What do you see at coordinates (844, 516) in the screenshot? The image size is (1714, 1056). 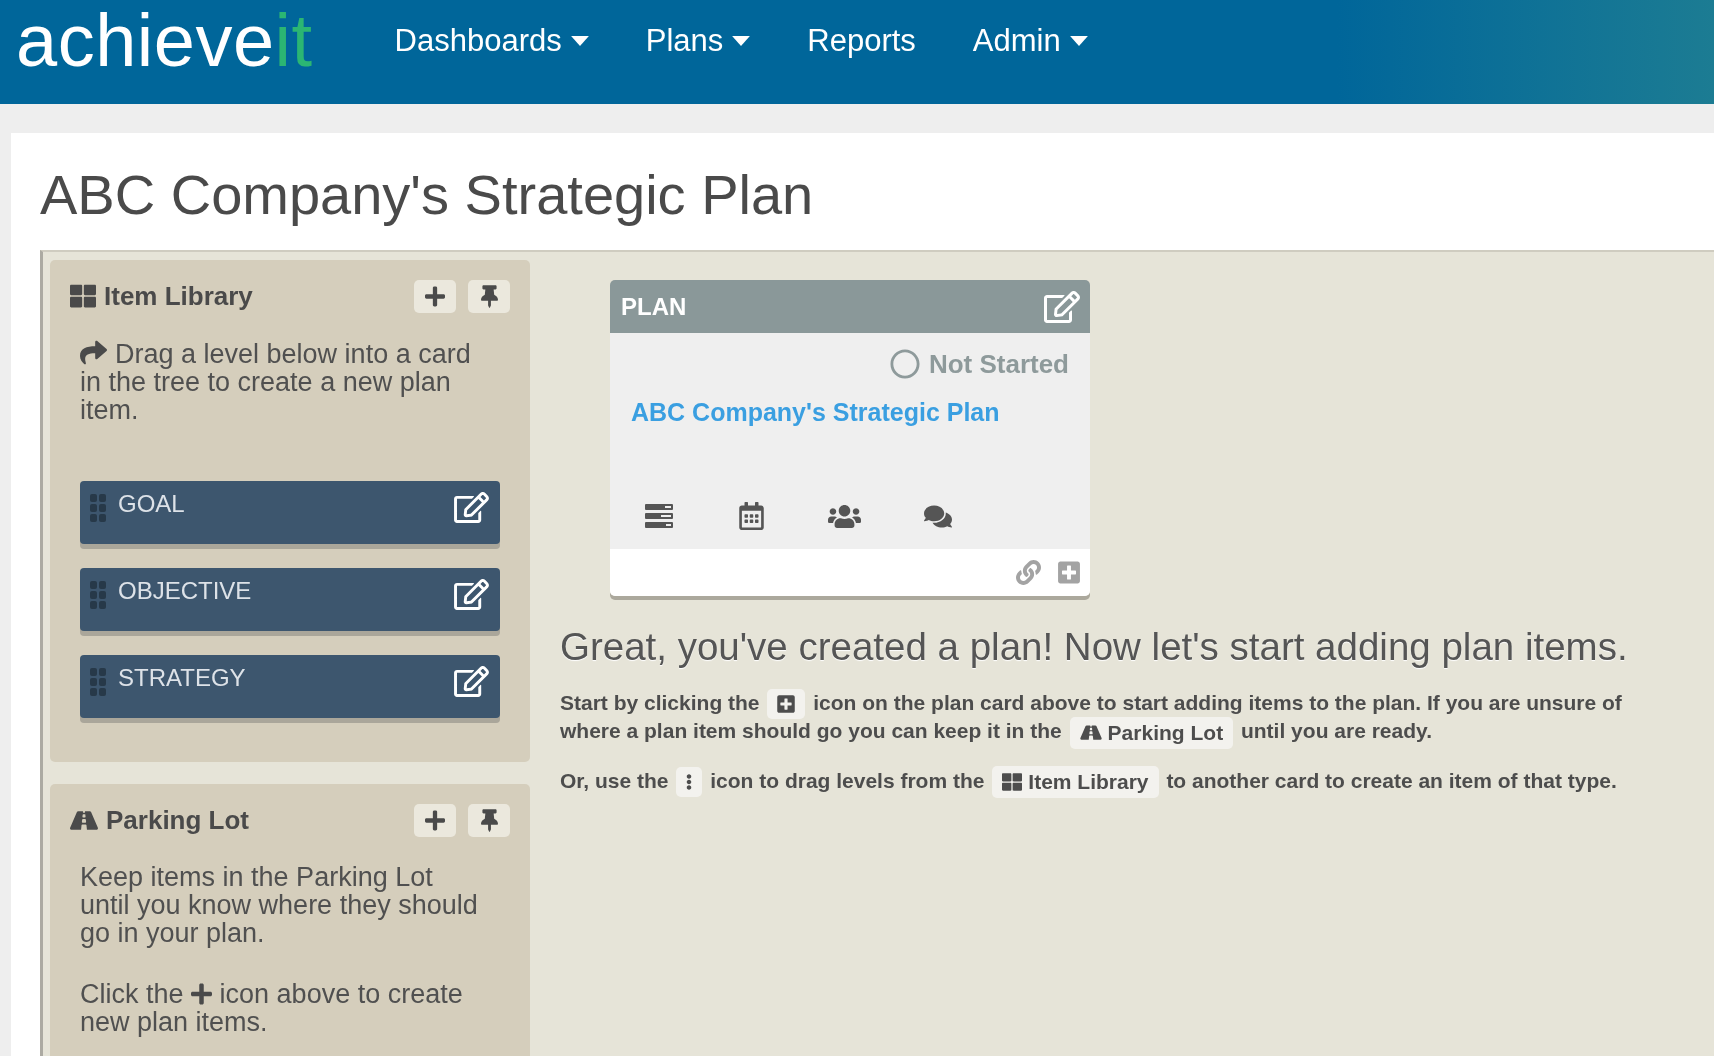 I see `users-icon` at bounding box center [844, 516].